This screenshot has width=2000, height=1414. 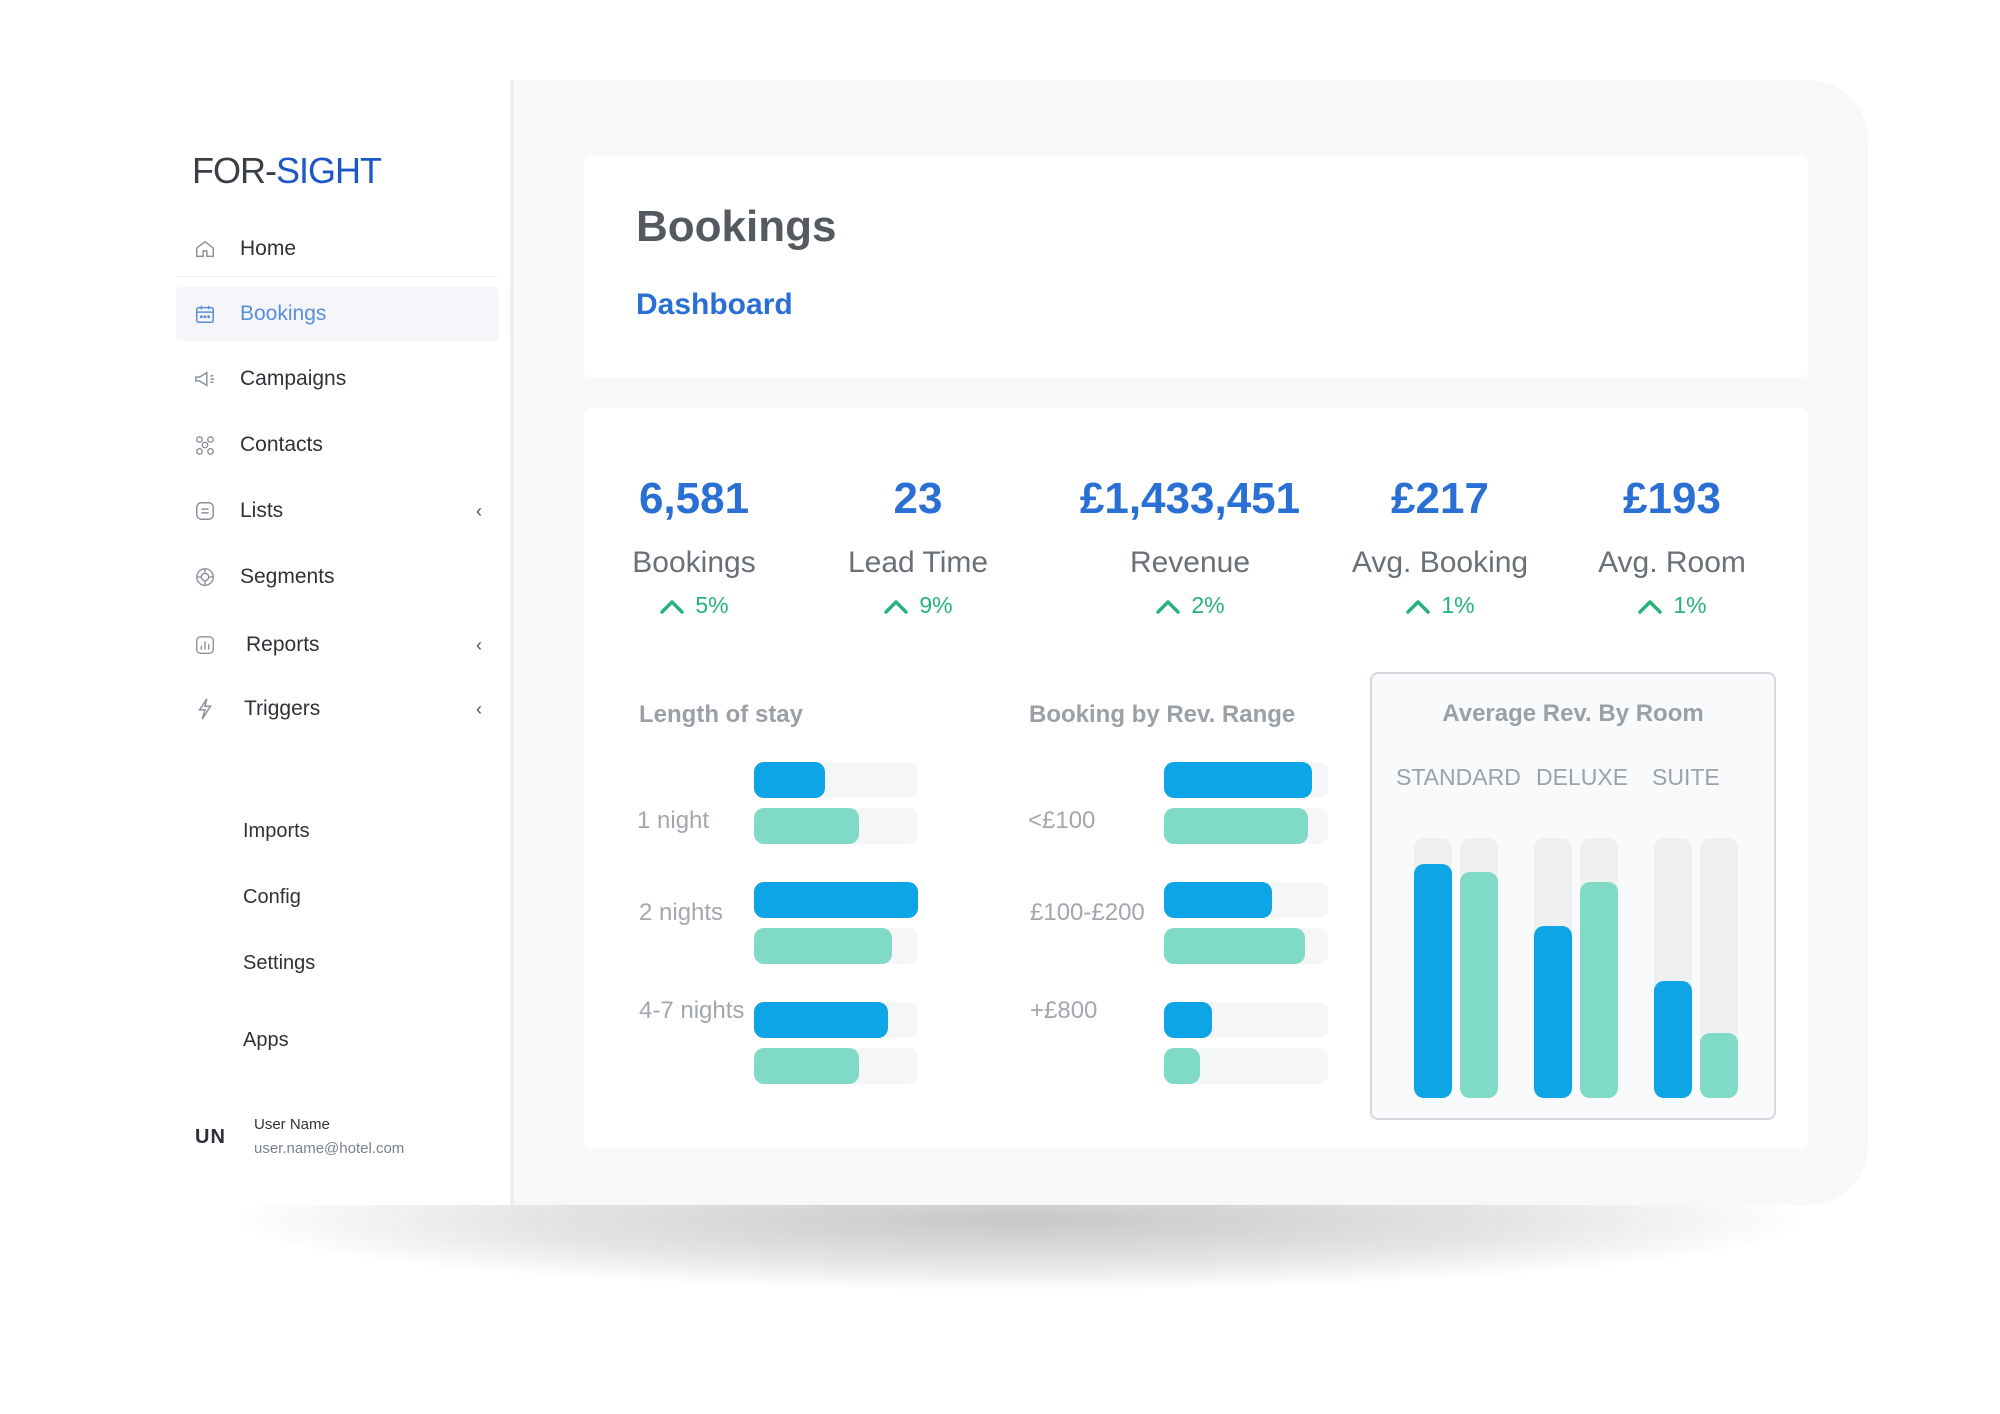 What do you see at coordinates (279, 963) in the screenshot?
I see `sidebar-item-settings: Settings` at bounding box center [279, 963].